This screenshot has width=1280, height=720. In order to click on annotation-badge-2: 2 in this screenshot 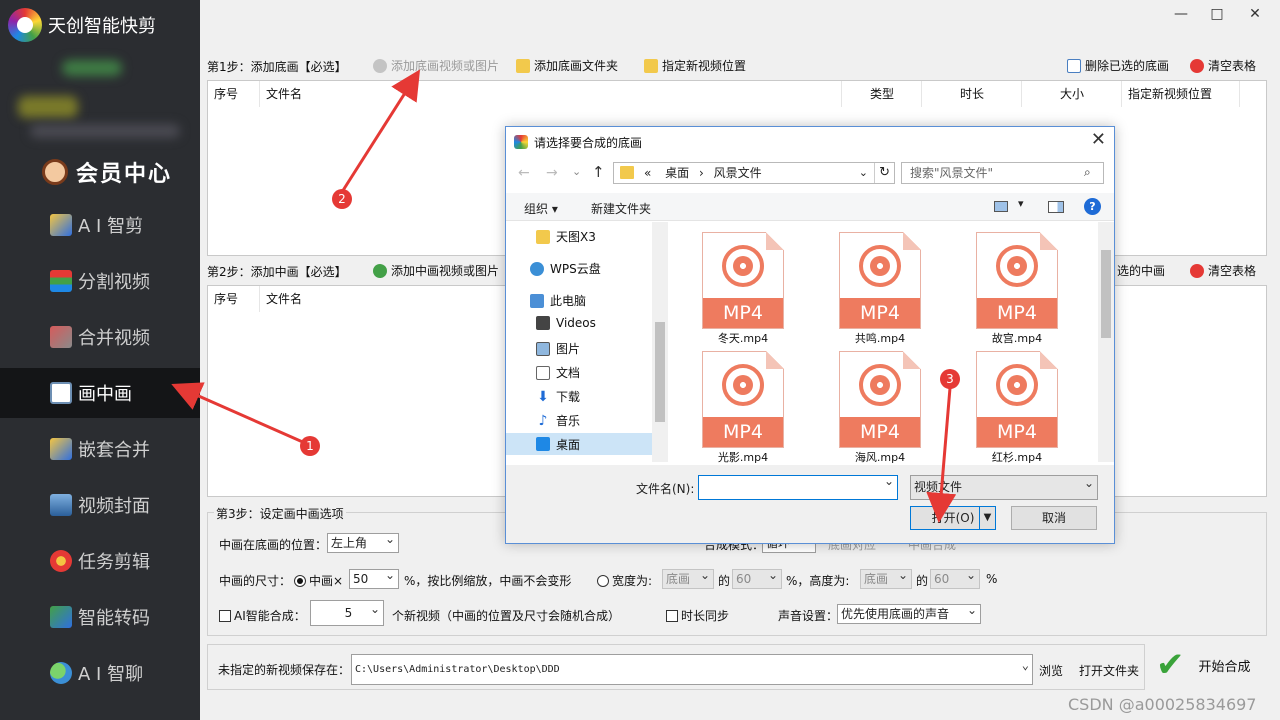, I will do `click(342, 199)`.